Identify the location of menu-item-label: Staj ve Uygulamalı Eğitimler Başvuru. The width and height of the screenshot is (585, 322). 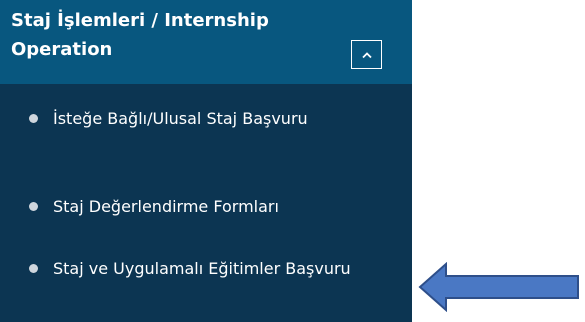
(202, 268).